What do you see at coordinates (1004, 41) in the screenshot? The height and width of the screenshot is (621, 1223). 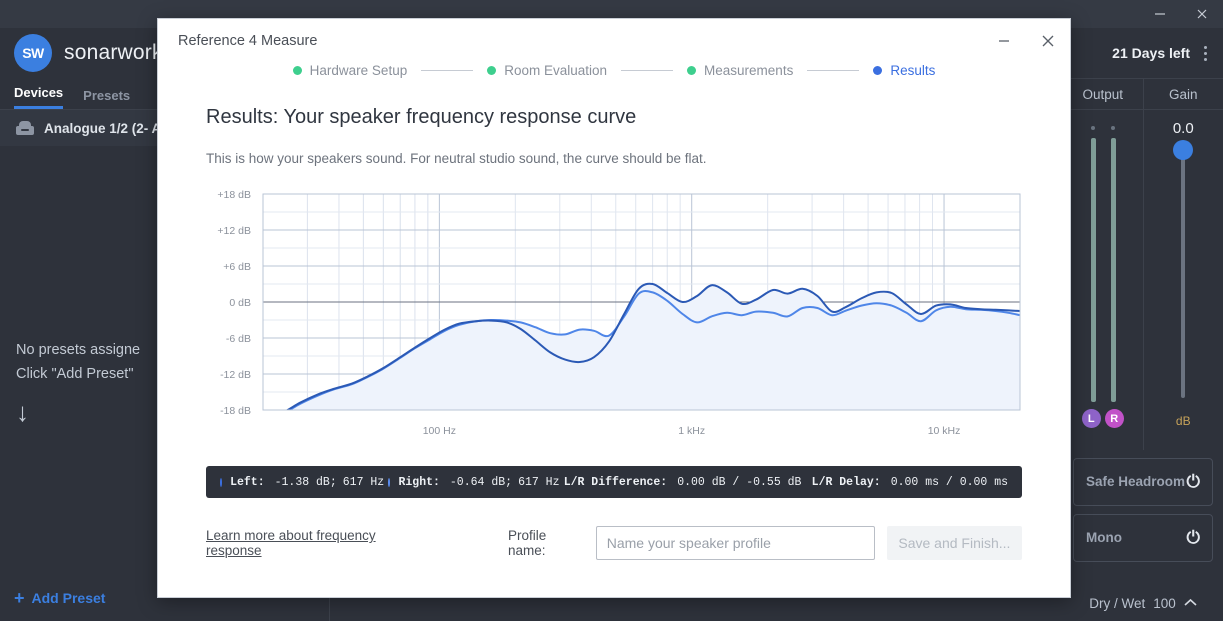 I see `dialog-minimize-button` at bounding box center [1004, 41].